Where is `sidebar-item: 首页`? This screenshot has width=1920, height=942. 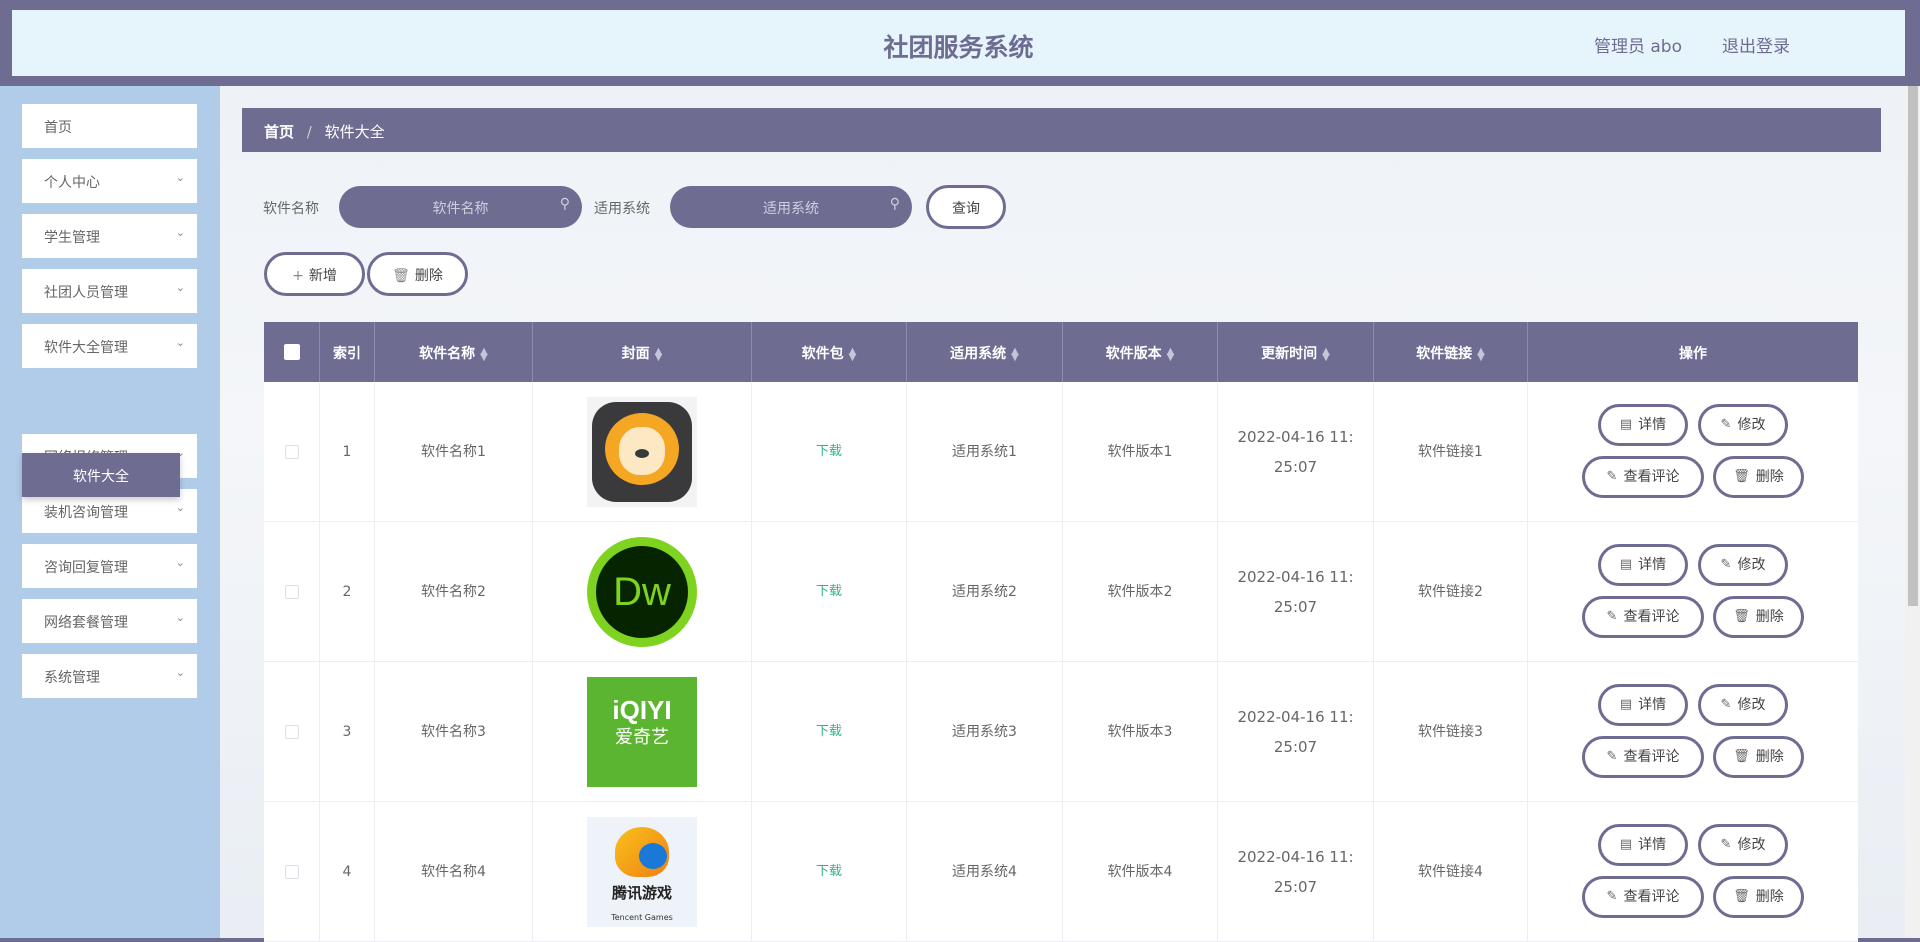
sidebar-item: 首页 is located at coordinates (109, 126).